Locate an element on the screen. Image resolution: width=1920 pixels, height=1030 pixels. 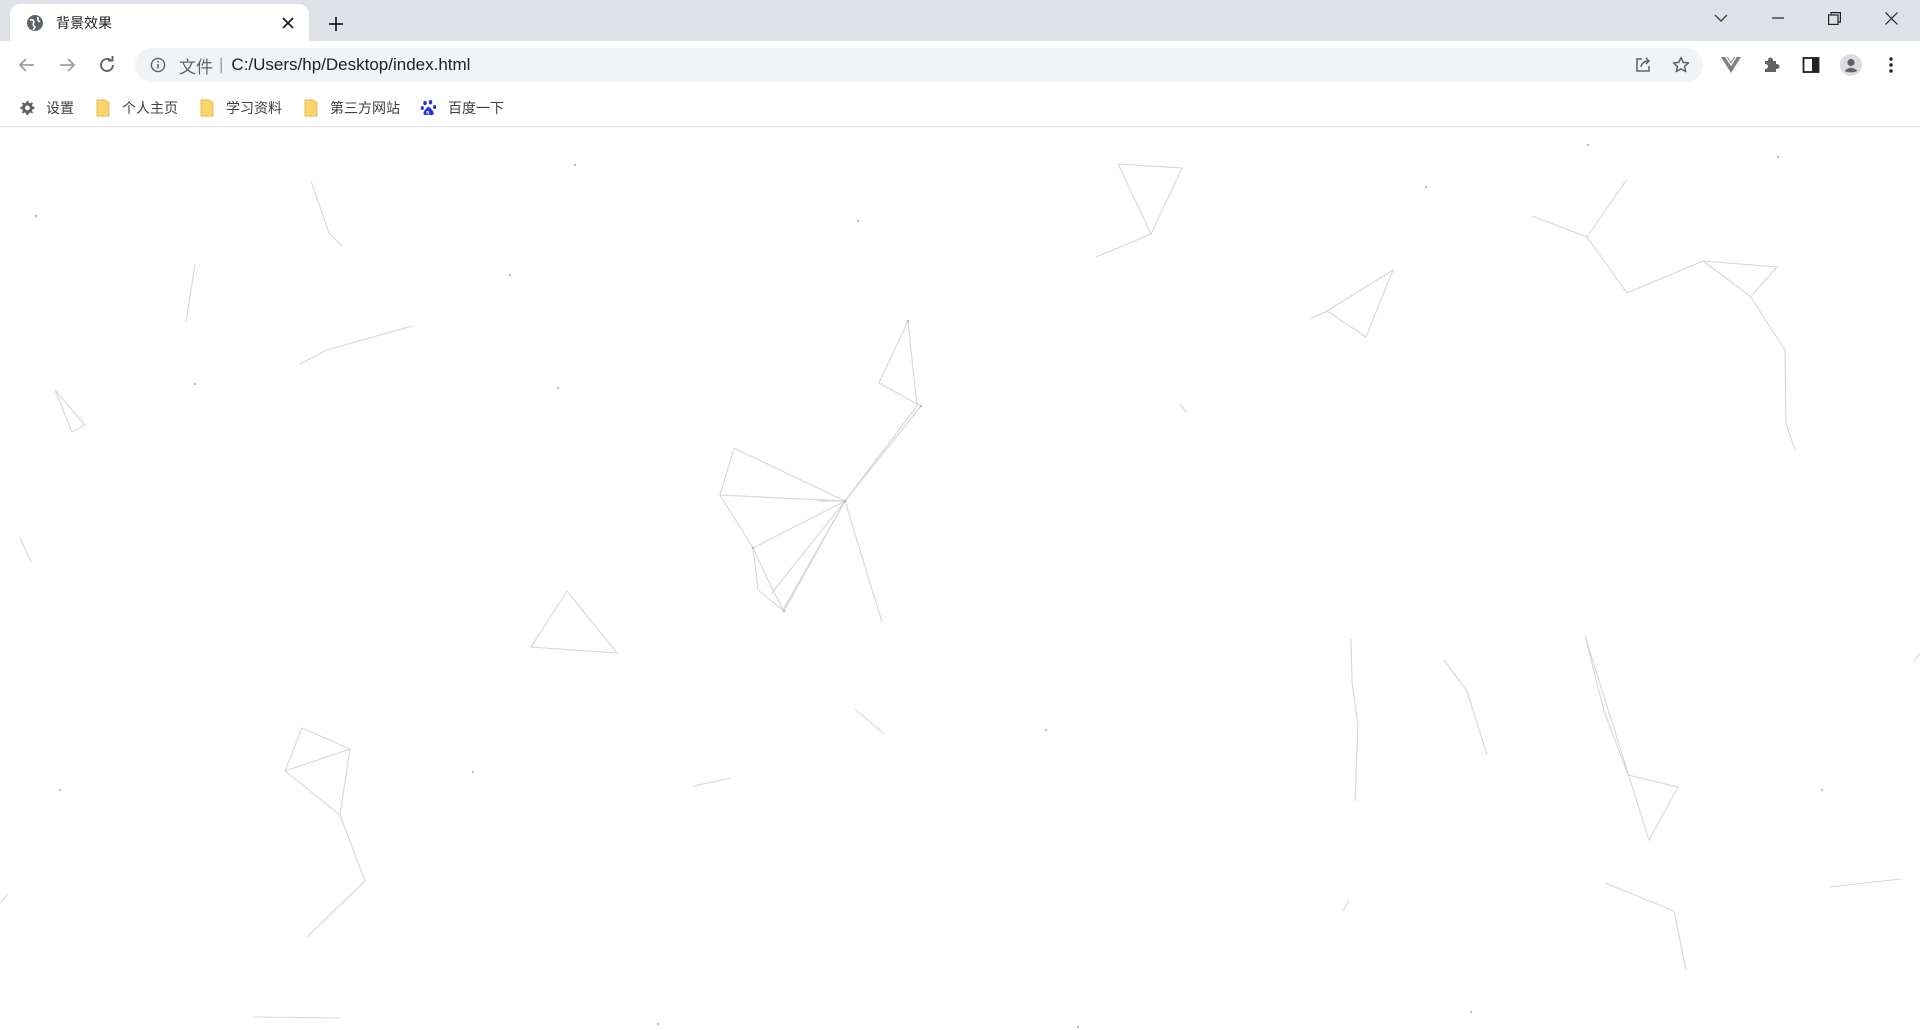
reload-button is located at coordinates (107, 65).